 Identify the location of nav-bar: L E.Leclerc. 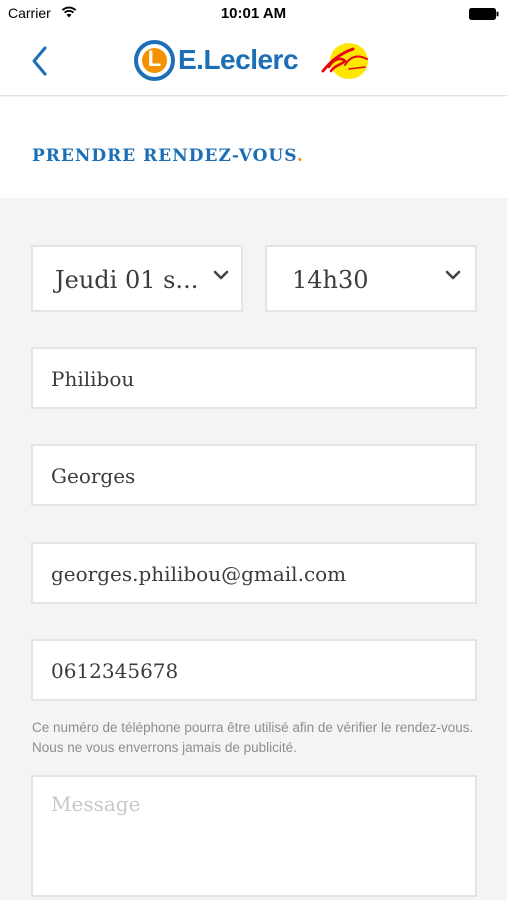
(253, 62).